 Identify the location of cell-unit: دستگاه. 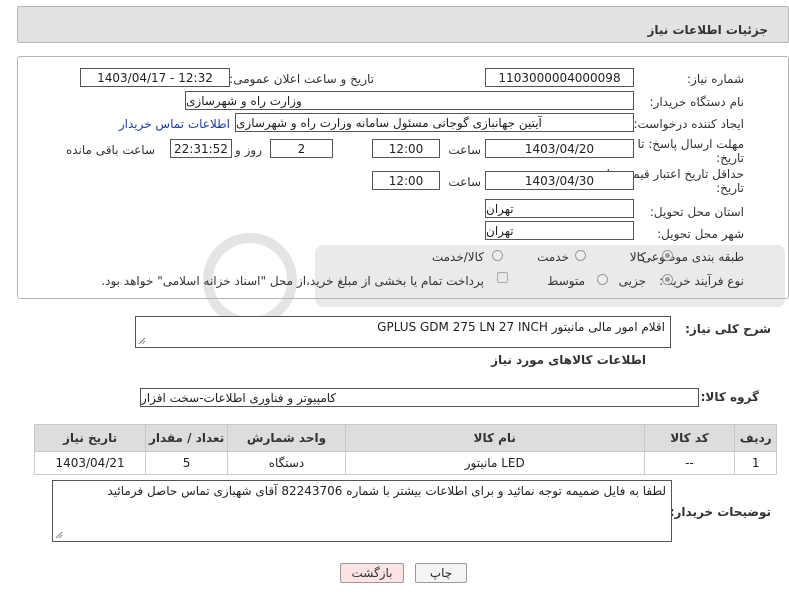
(286, 463).